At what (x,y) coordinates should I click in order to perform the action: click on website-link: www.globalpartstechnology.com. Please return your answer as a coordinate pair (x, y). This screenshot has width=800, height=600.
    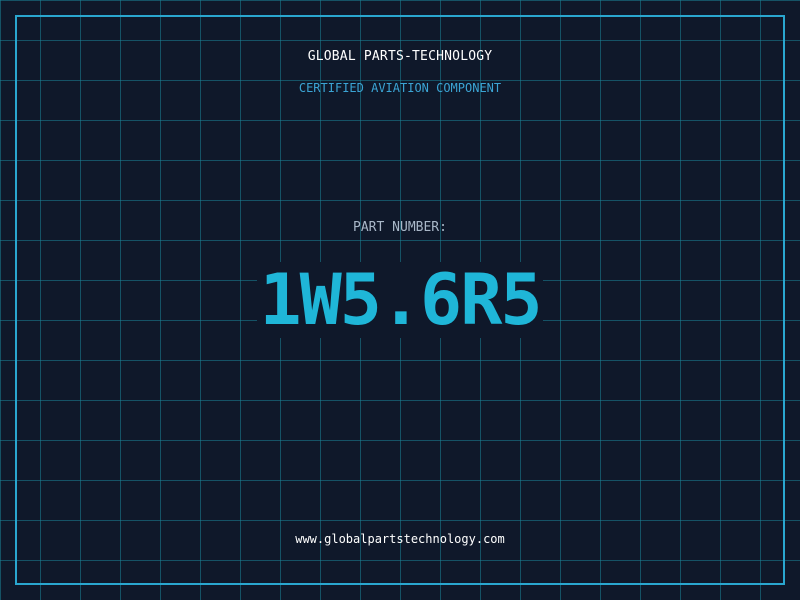
    Looking at the image, I should click on (400, 539).